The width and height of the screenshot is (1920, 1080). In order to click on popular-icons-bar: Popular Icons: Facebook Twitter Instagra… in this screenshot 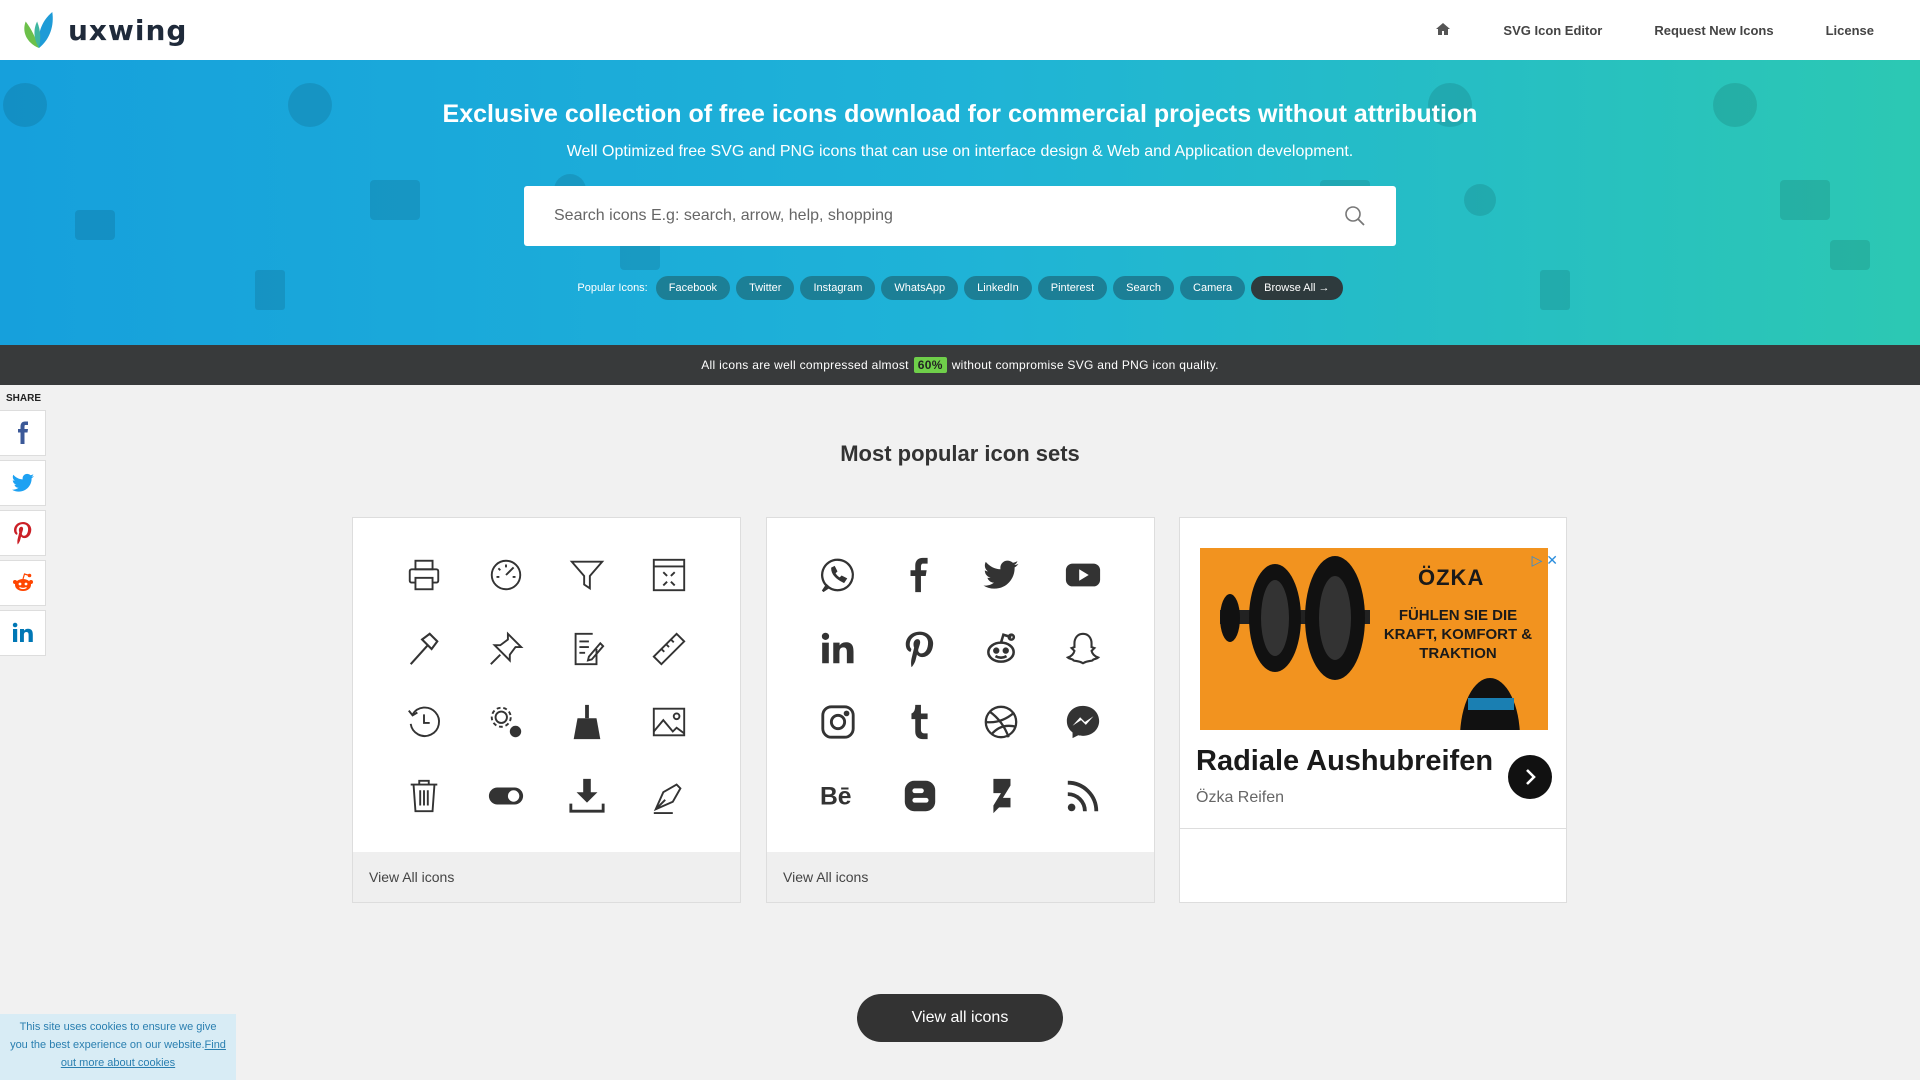, I will do `click(960, 288)`.